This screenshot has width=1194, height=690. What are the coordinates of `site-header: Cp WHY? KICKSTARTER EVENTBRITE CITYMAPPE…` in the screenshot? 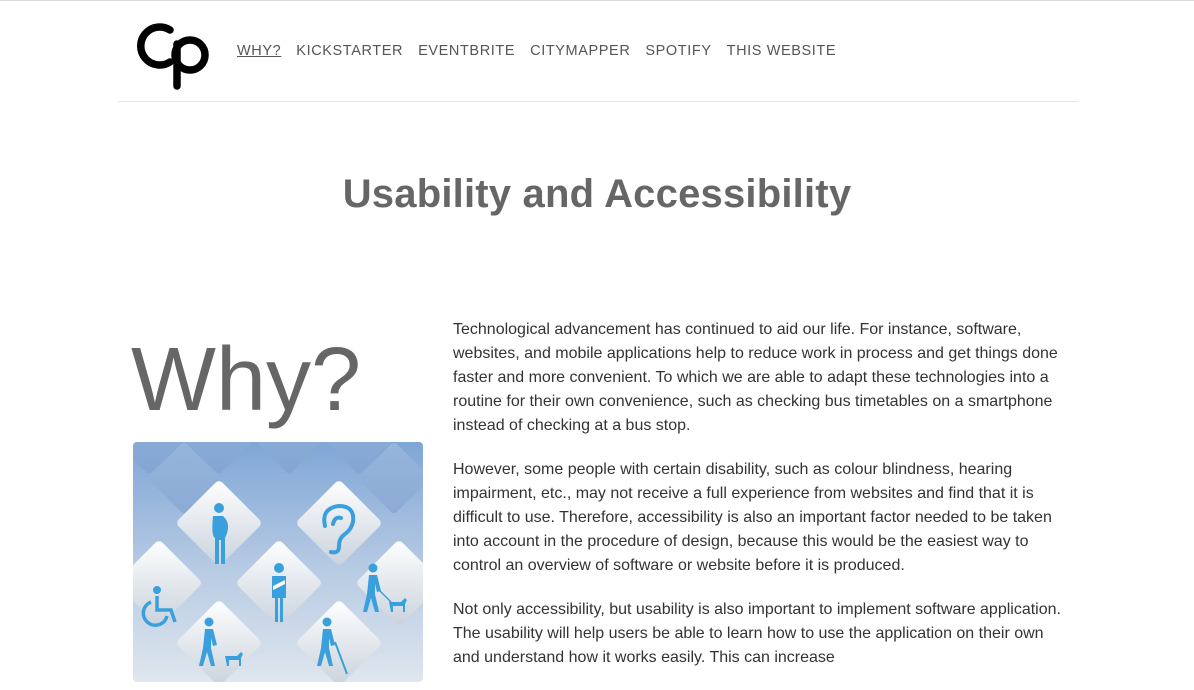 It's located at (598, 51).